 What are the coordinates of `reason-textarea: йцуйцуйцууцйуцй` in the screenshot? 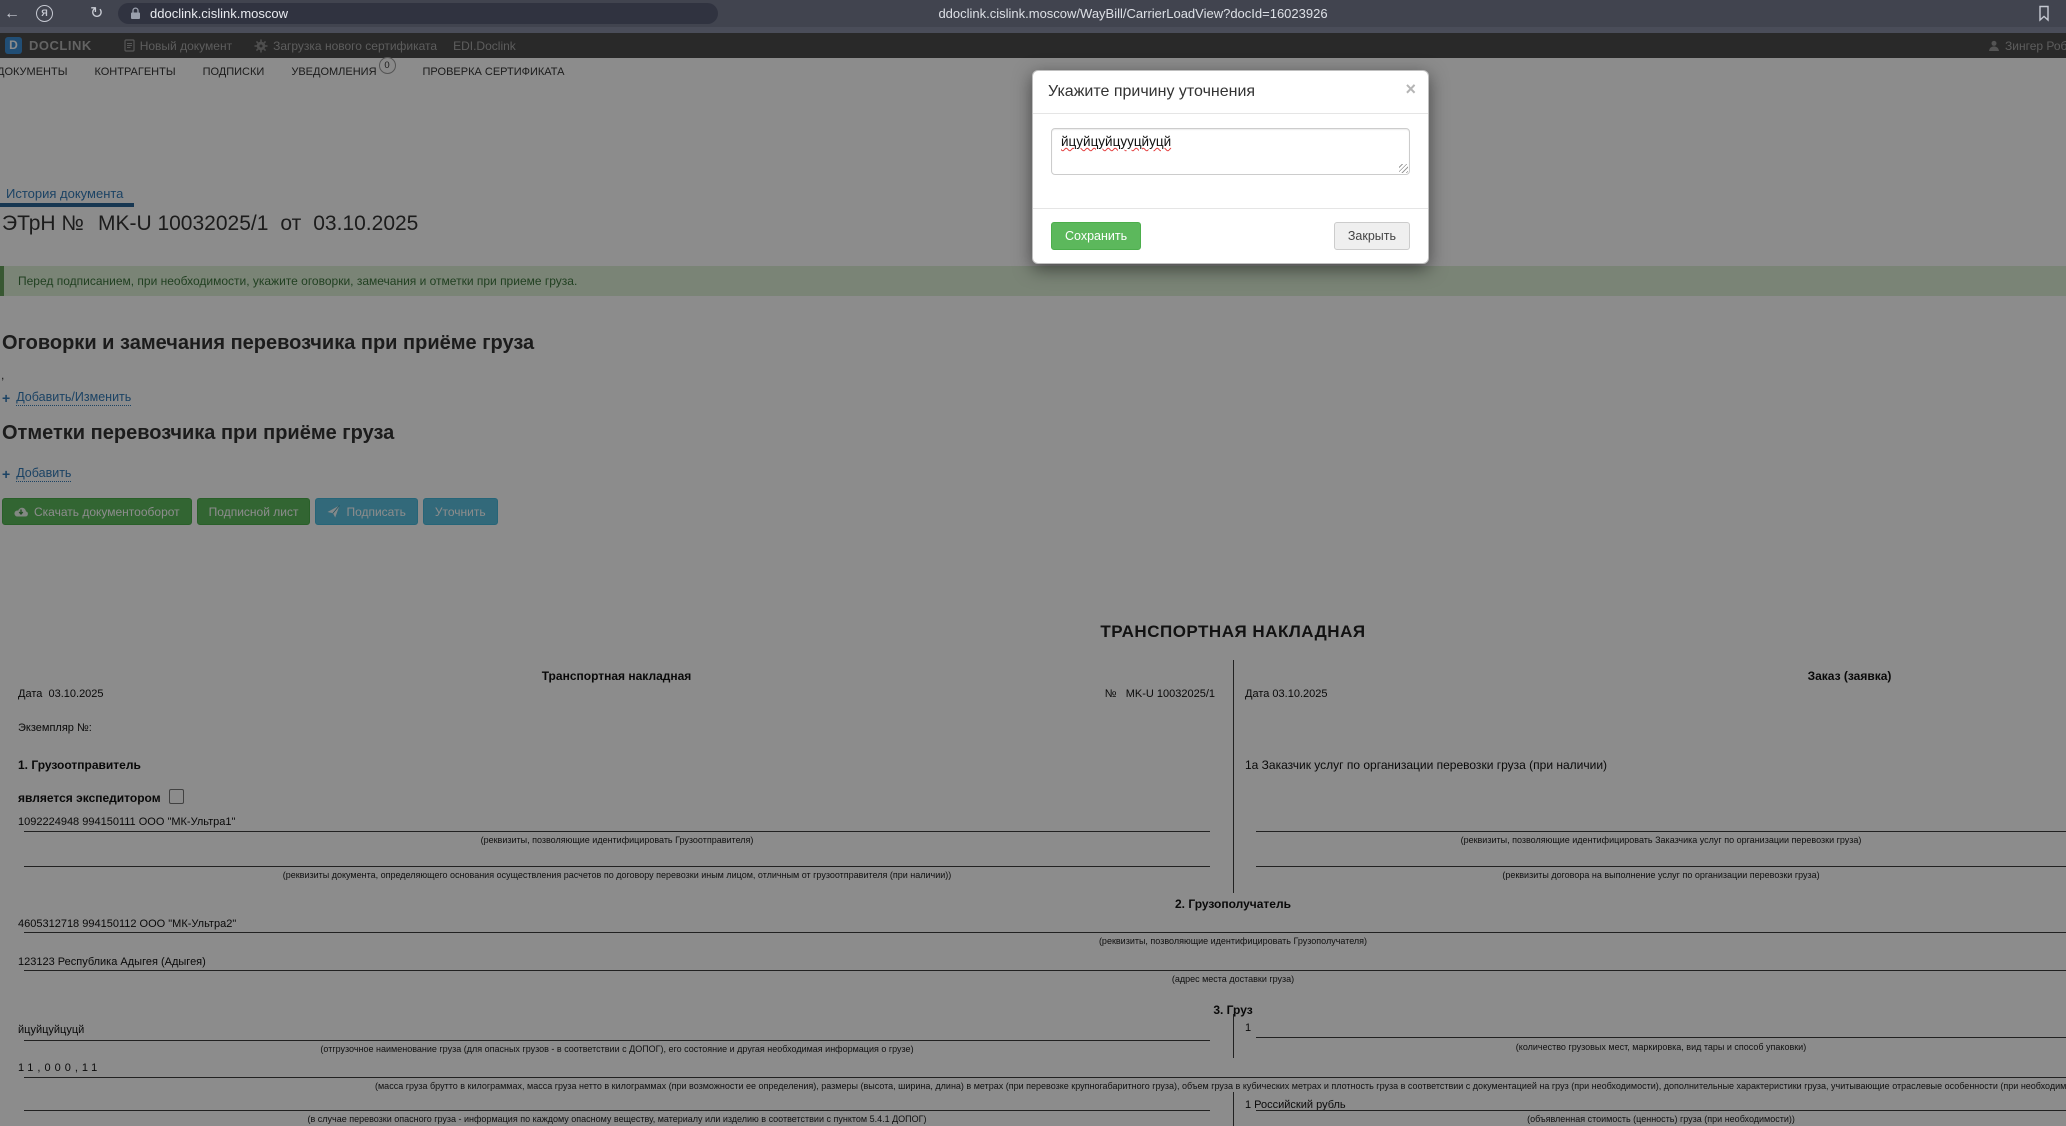 It's located at (1230, 151).